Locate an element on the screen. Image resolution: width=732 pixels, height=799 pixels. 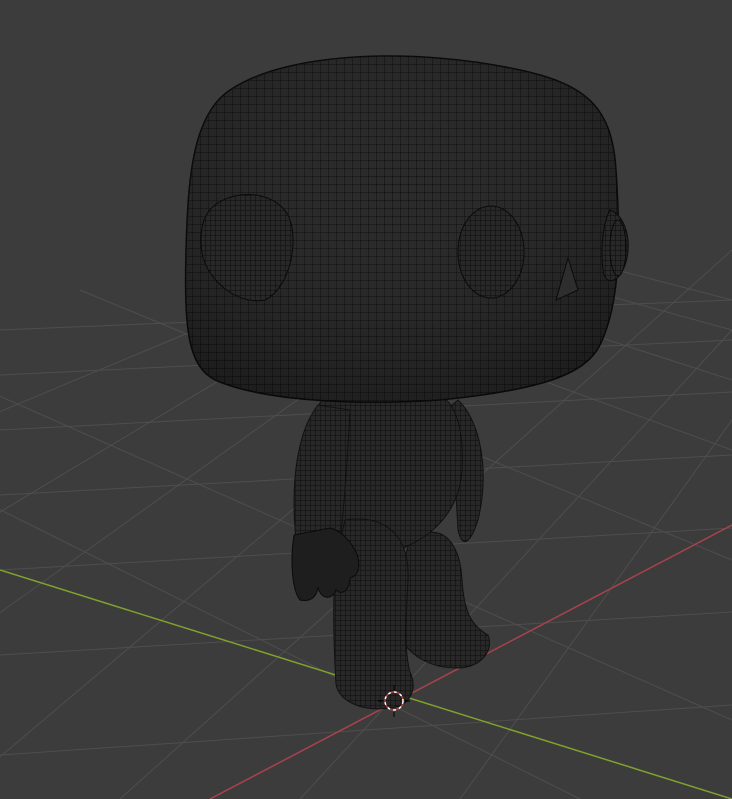
right-leg is located at coordinates (444, 600).